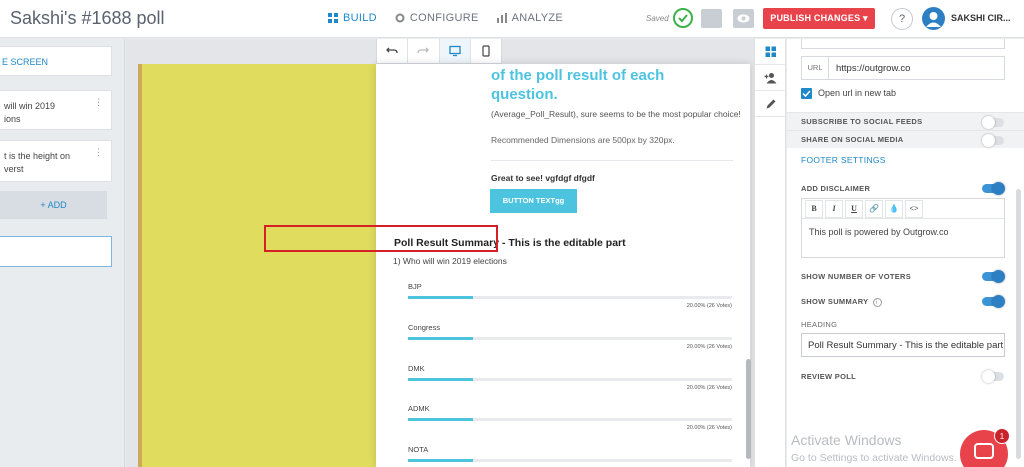 This screenshot has width=1024, height=467. I want to click on bold-button: B, so click(814, 209).